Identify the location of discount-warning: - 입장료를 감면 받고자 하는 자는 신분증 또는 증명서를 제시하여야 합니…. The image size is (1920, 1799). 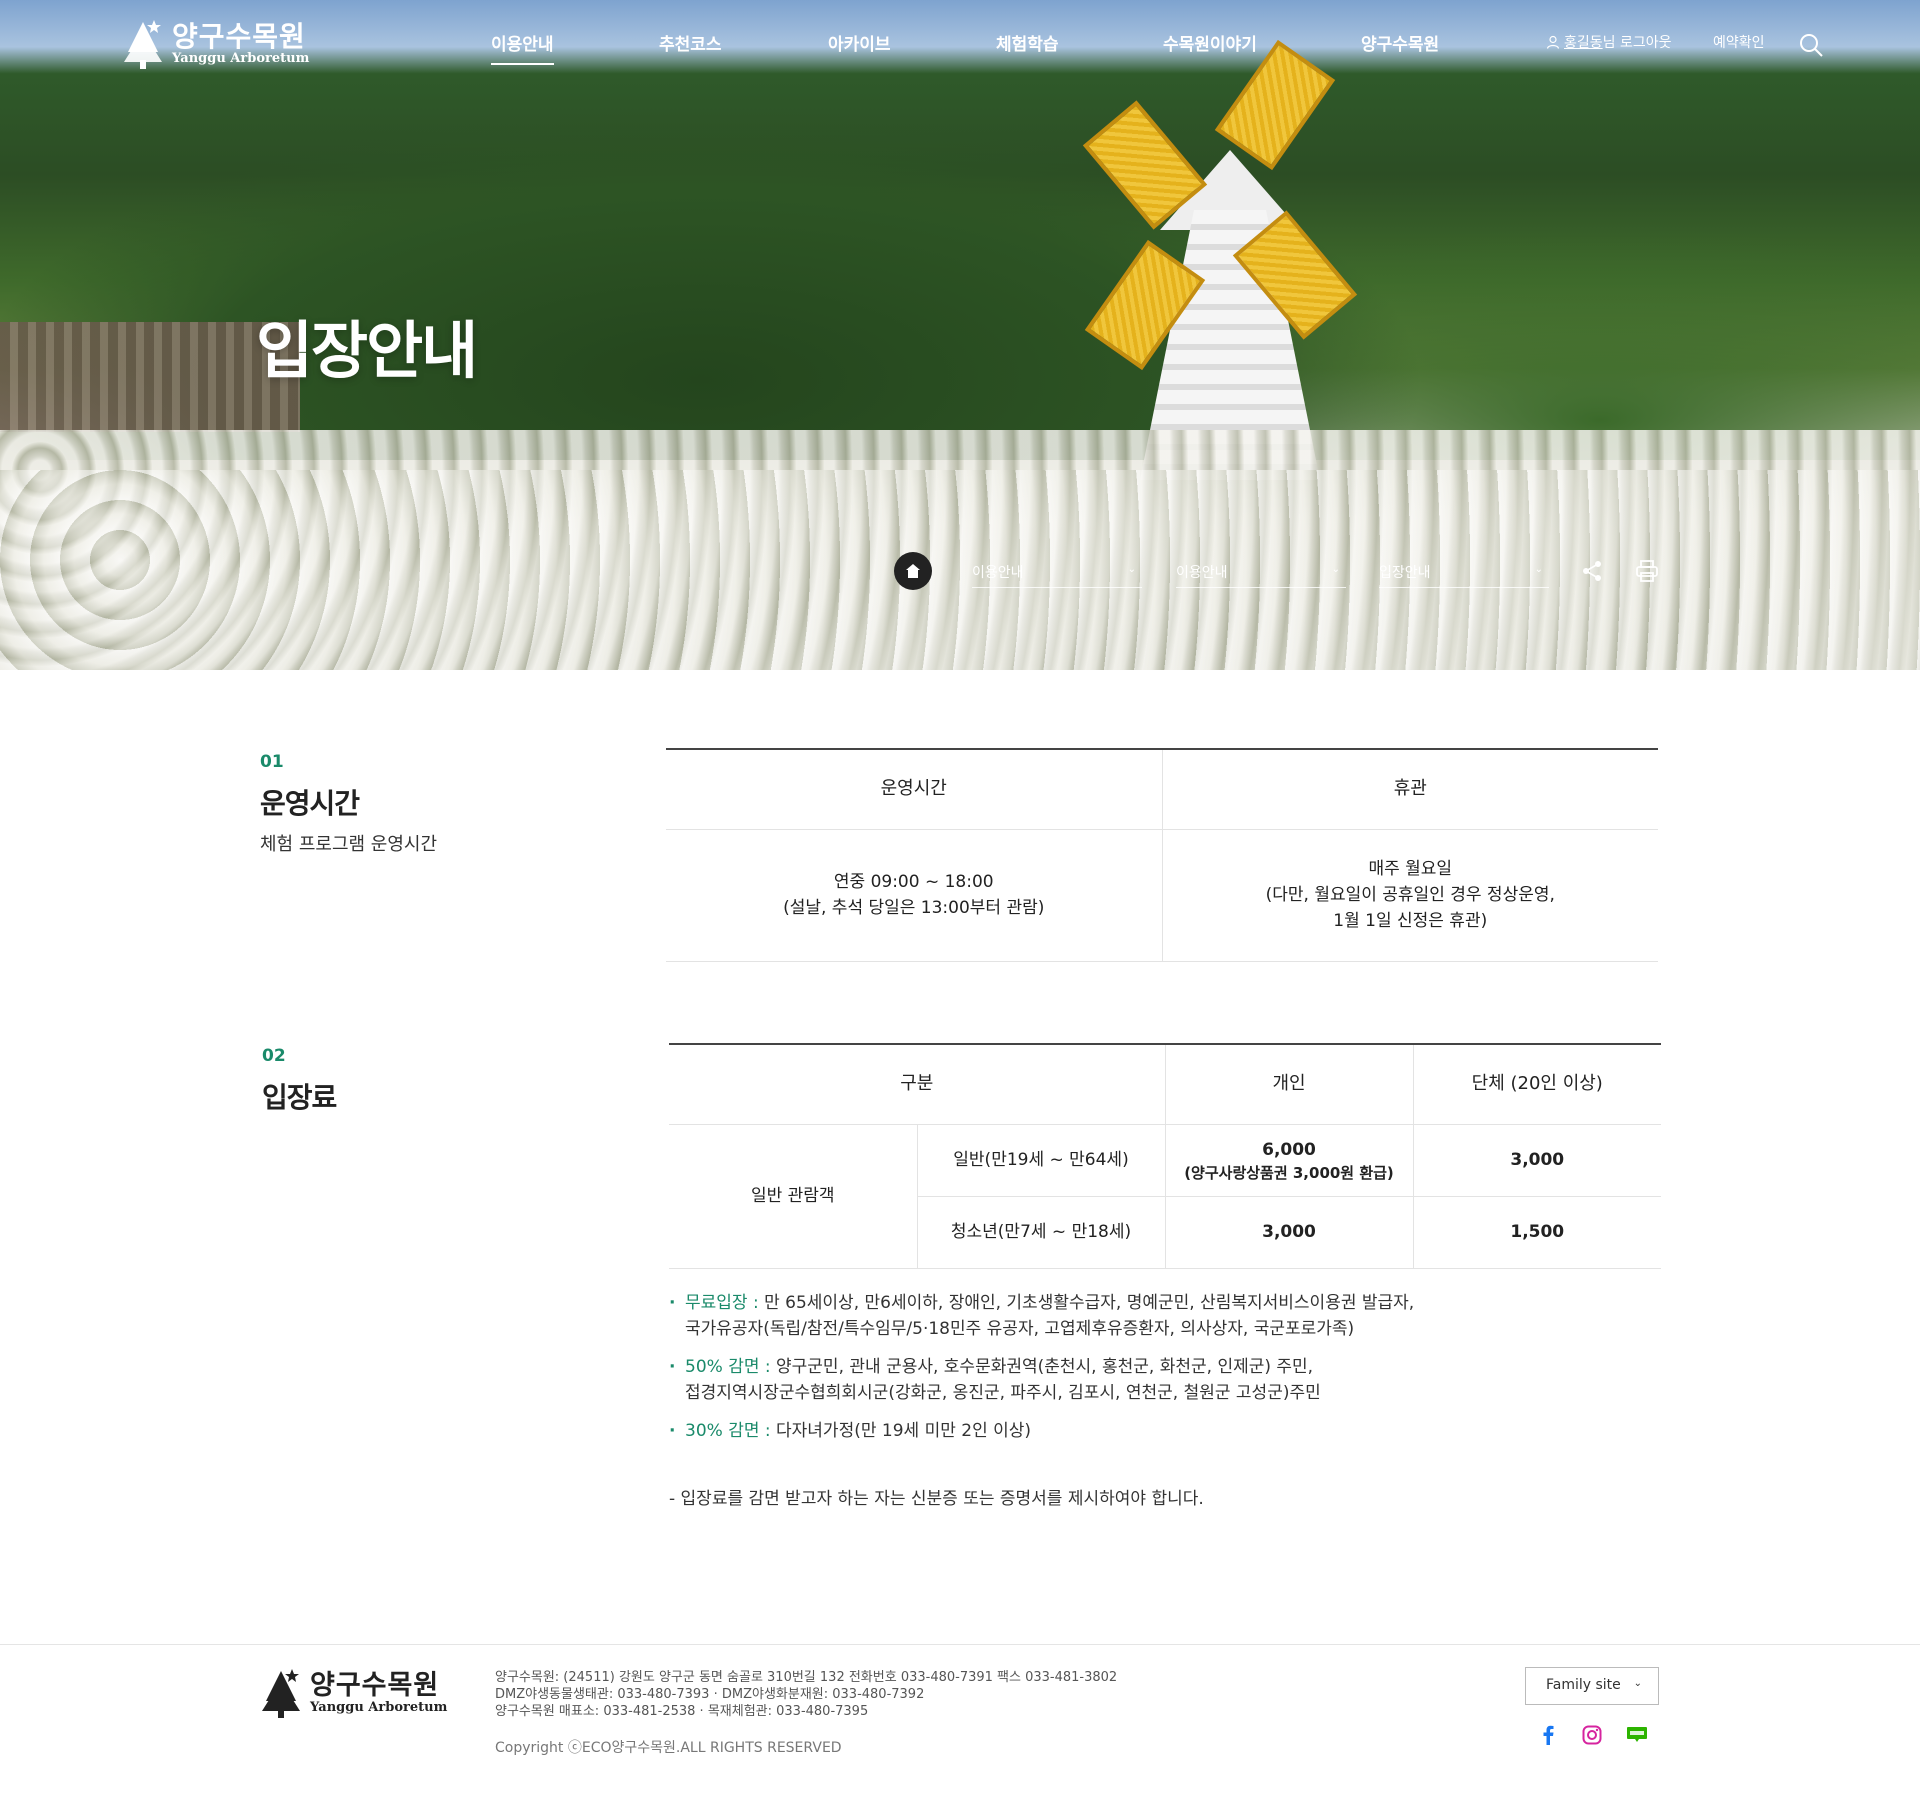
(936, 1499).